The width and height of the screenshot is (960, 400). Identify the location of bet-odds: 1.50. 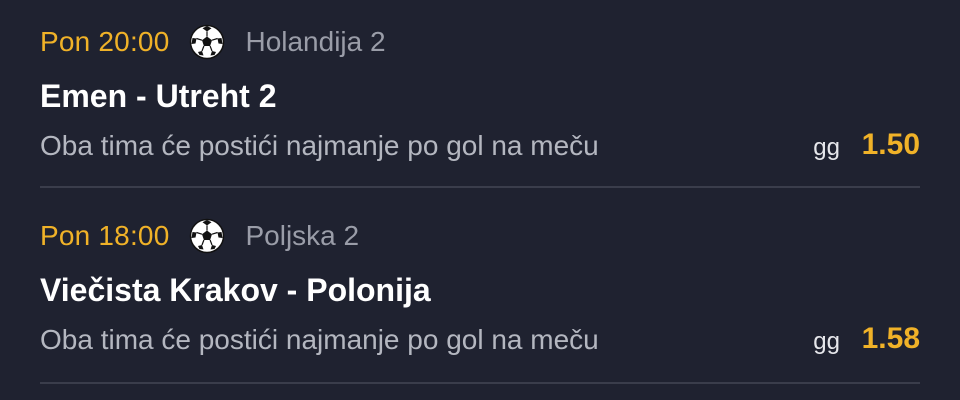
(891, 145).